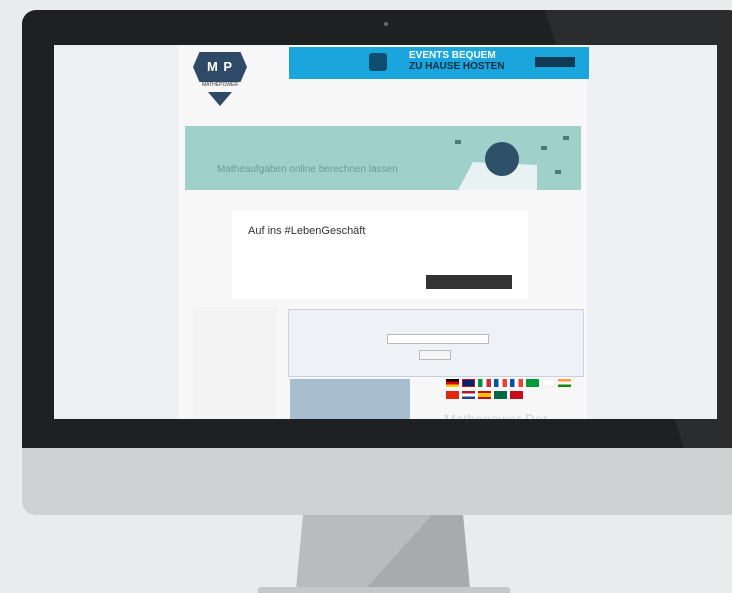 The width and height of the screenshot is (732, 593). I want to click on sidebar, so click(235, 363).